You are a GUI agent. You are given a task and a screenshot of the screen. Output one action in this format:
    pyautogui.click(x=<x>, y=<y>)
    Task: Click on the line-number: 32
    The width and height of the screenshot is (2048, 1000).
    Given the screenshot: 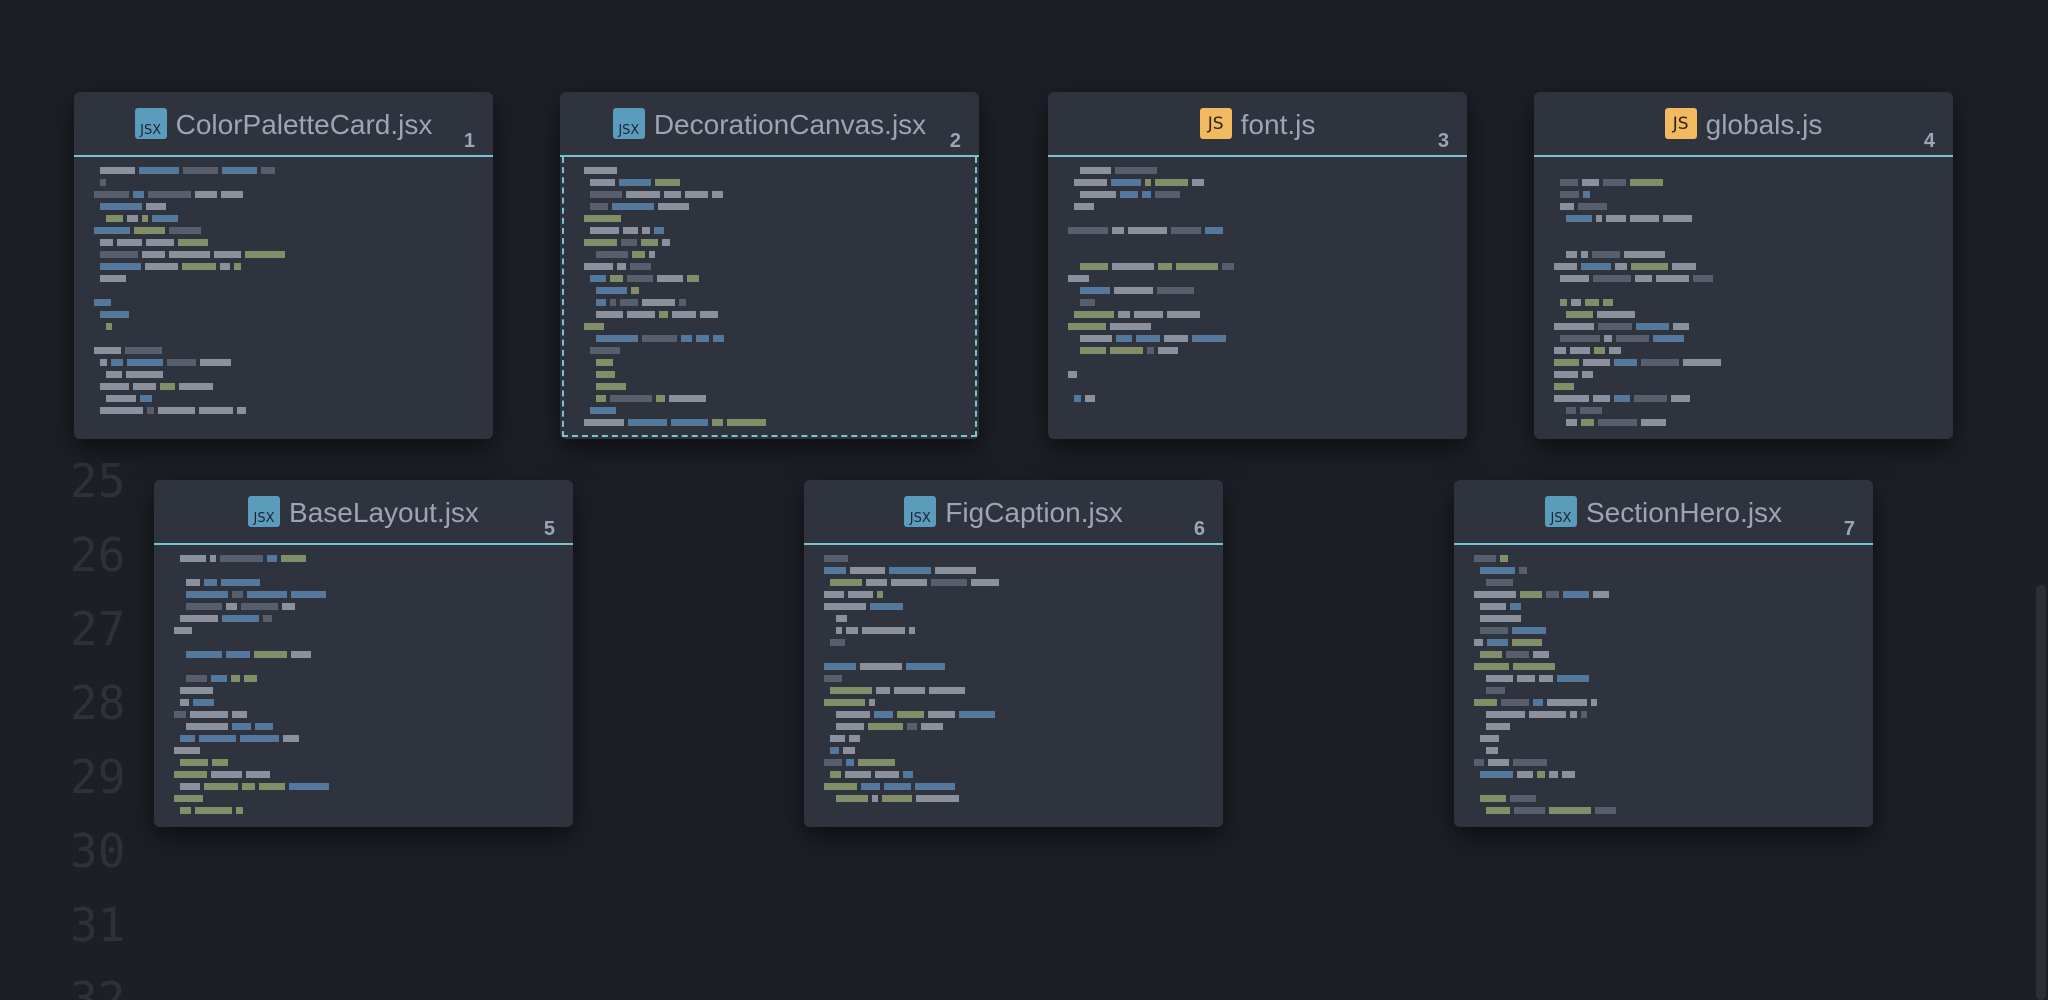 What is the action you would take?
    pyautogui.click(x=98, y=986)
    